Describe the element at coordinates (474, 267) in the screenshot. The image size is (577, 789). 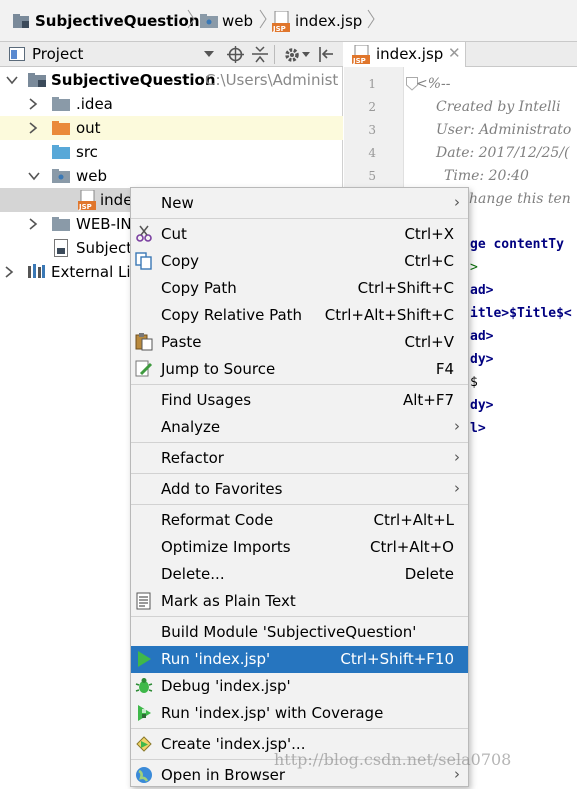
I see `code-line: >` at that location.